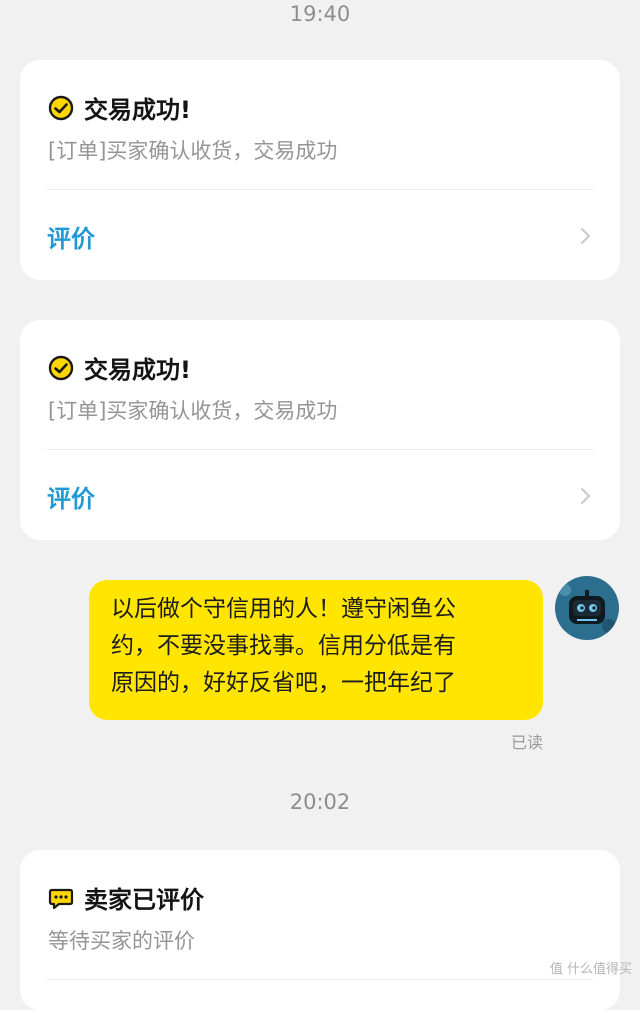 This screenshot has width=640, height=1010. Describe the element at coordinates (283, 683) in the screenshot. I see `message-line: 原因的，好好反省吧，一把年纪了` at that location.